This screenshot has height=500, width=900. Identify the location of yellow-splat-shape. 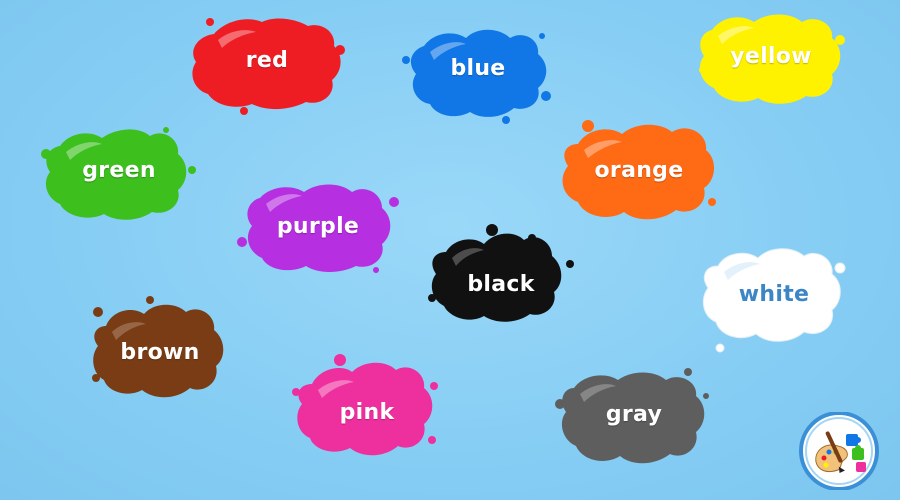
(772, 59).